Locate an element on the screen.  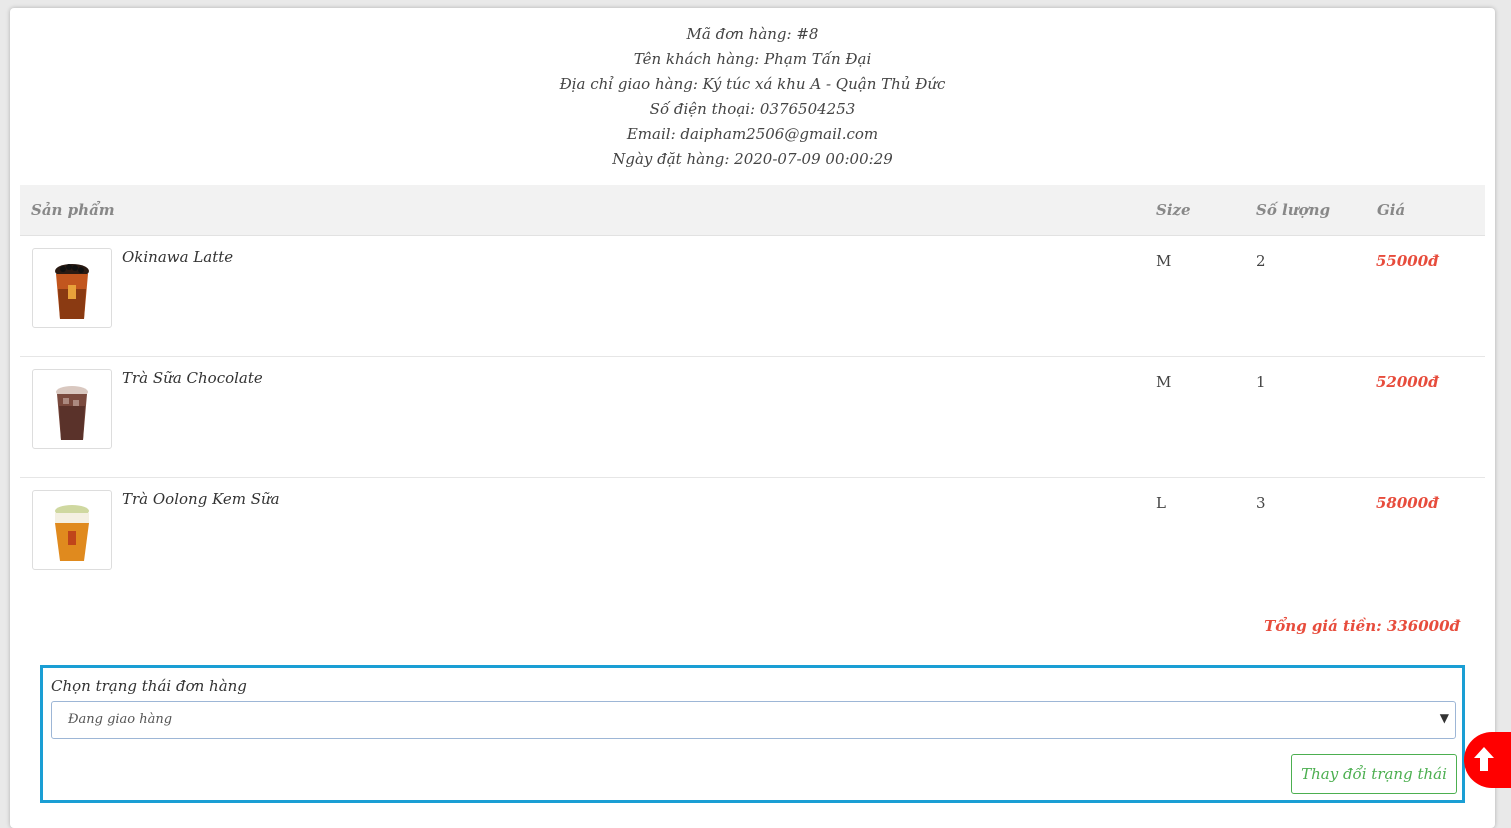
table-row: Trà Sữa Chocolate M 1 52000đ is located at coordinates (752, 417).